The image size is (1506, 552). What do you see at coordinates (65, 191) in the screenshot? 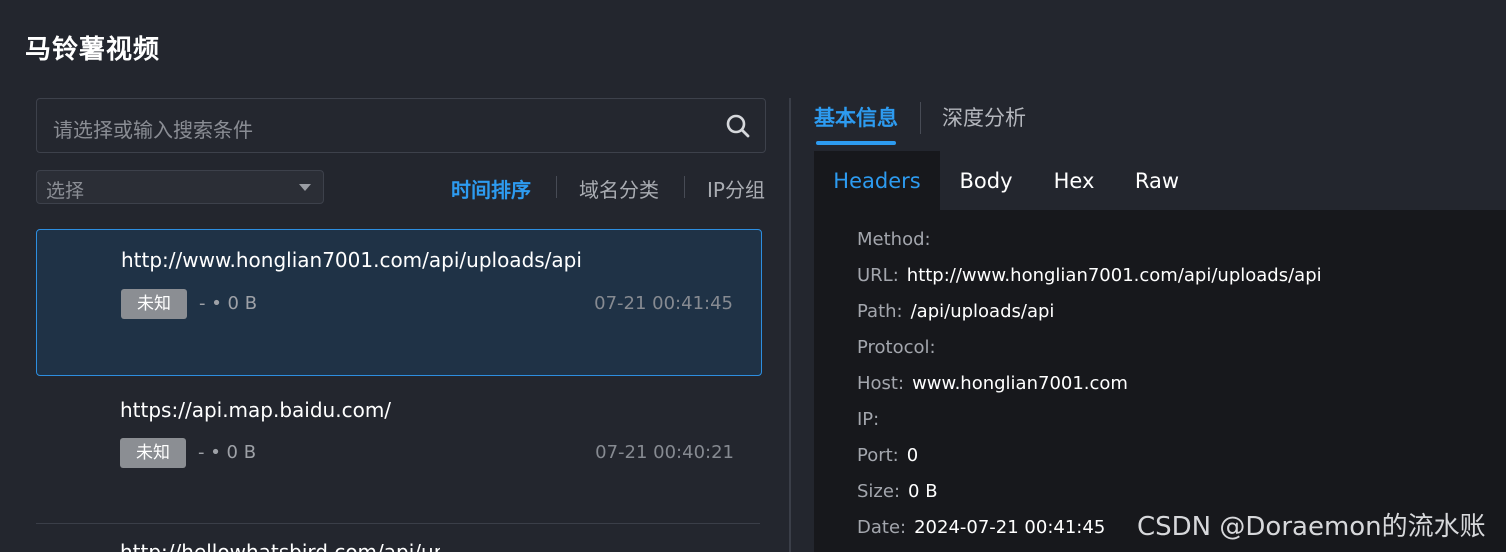
I see `filter-select-value: 选择` at bounding box center [65, 191].